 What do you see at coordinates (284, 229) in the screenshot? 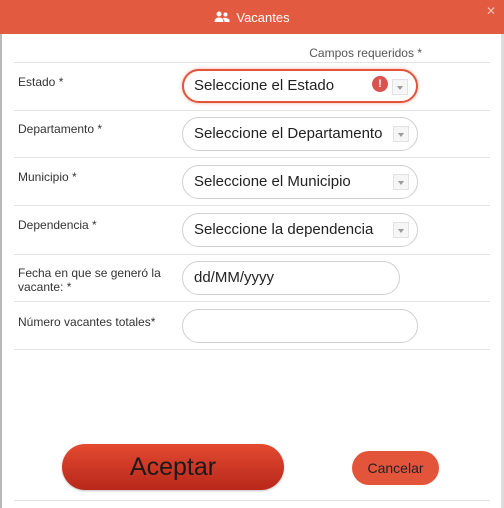
I see `dependencia-select-value: Seleccione la dependencia` at bounding box center [284, 229].